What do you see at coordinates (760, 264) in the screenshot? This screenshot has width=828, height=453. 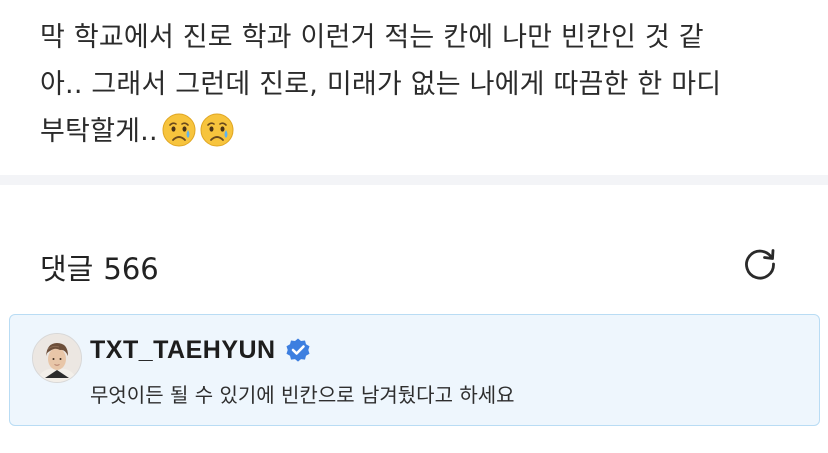 I see `refresh-icon` at bounding box center [760, 264].